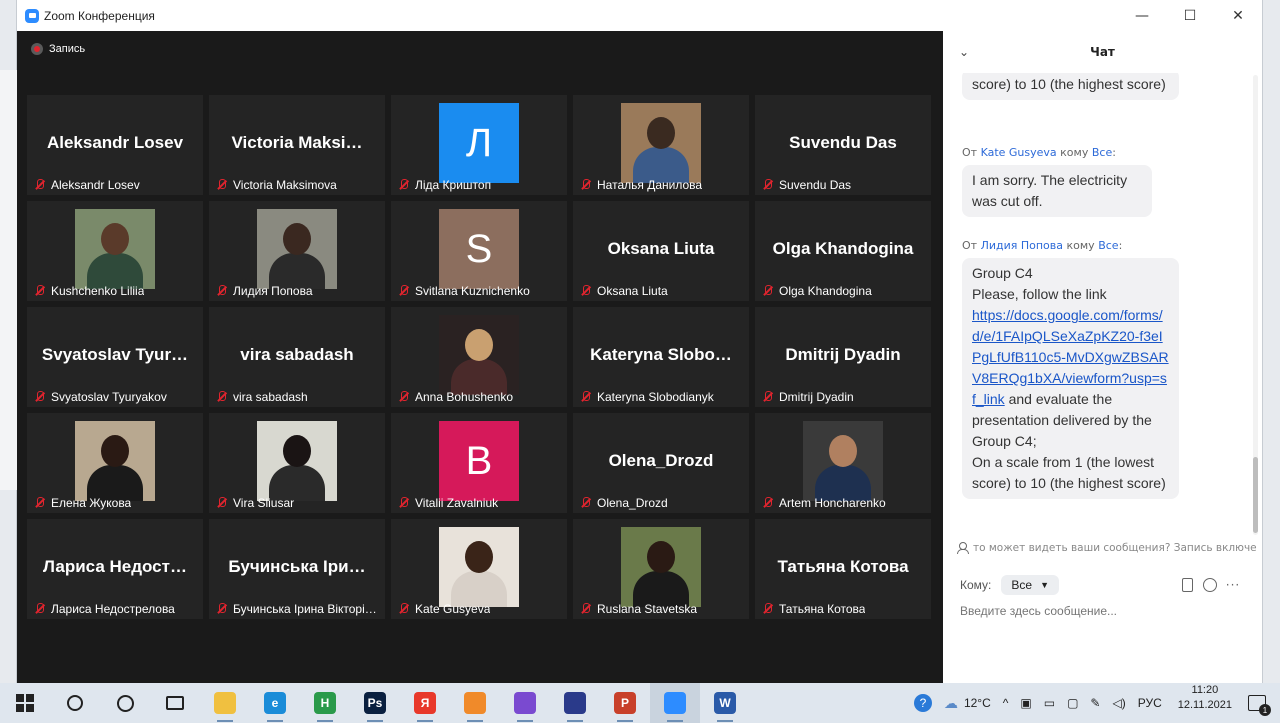 This screenshot has height=723, width=1280. Describe the element at coordinates (661, 251) in the screenshot. I see `participant-tile: Oksana Liuta Oksana Liuta` at that location.